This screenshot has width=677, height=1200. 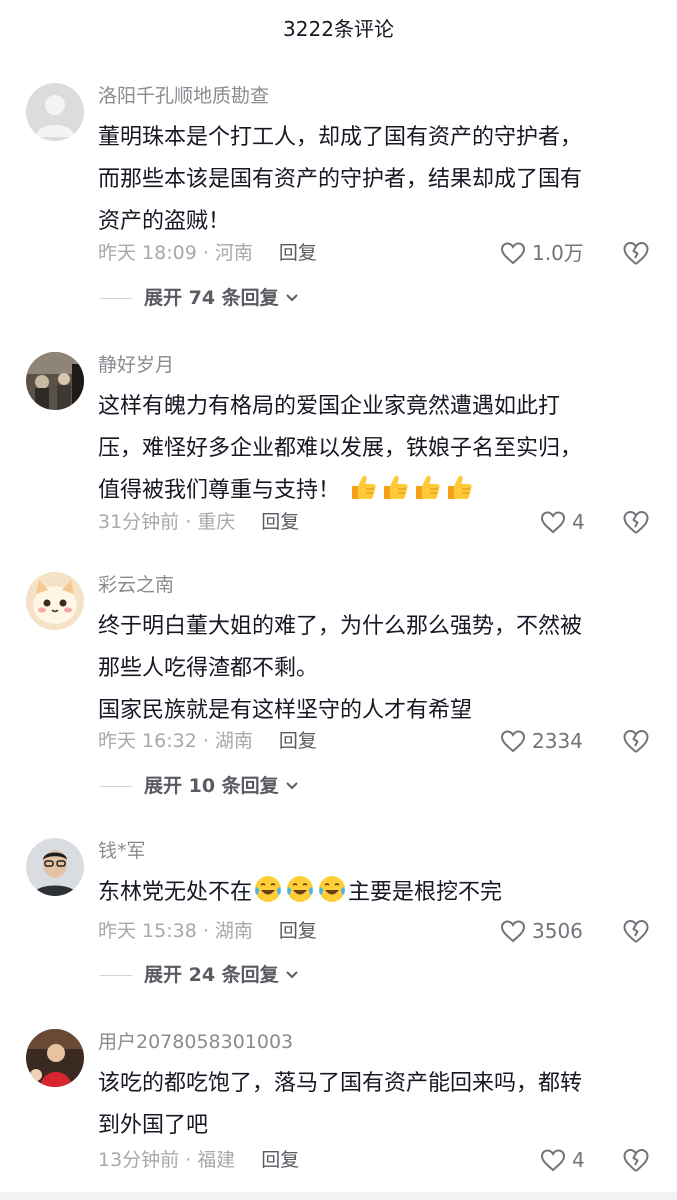 What do you see at coordinates (340, 179) in the screenshot?
I see `comment-line: 而那些本该是国有资产的守护者，结果却成了国有` at bounding box center [340, 179].